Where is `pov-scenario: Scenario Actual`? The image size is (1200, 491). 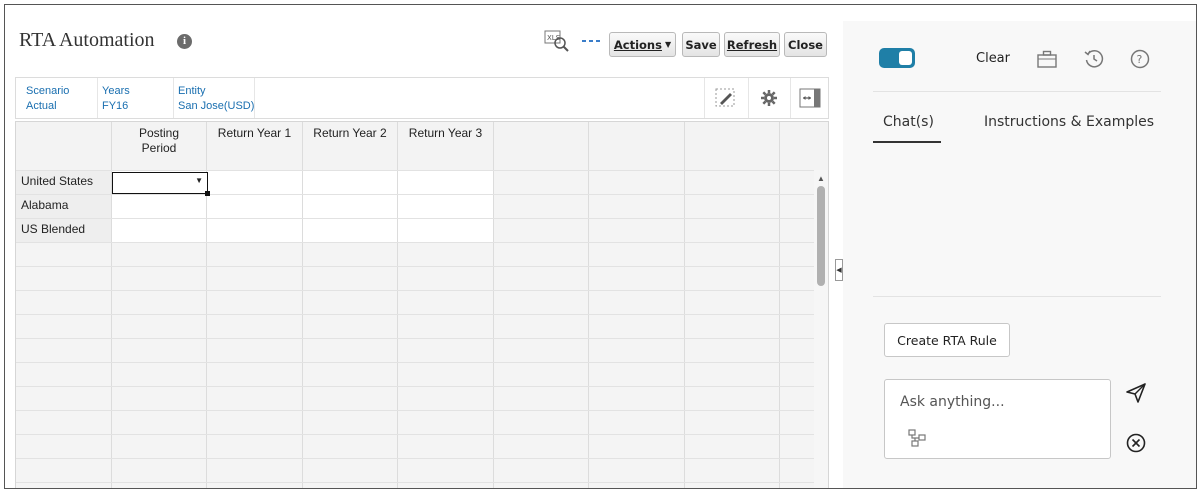
pov-scenario: Scenario Actual is located at coordinates (47, 99).